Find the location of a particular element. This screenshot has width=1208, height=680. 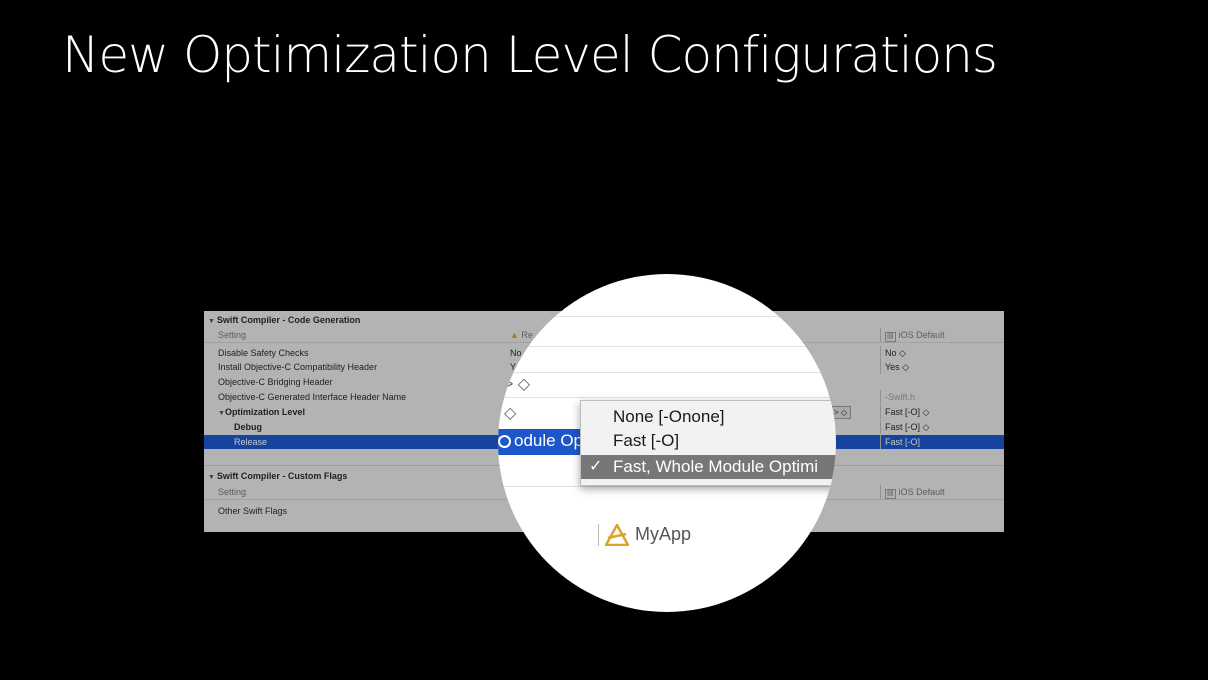

dropdown-item-label: Fast, Whole Module Optimi is located at coordinates (716, 466).